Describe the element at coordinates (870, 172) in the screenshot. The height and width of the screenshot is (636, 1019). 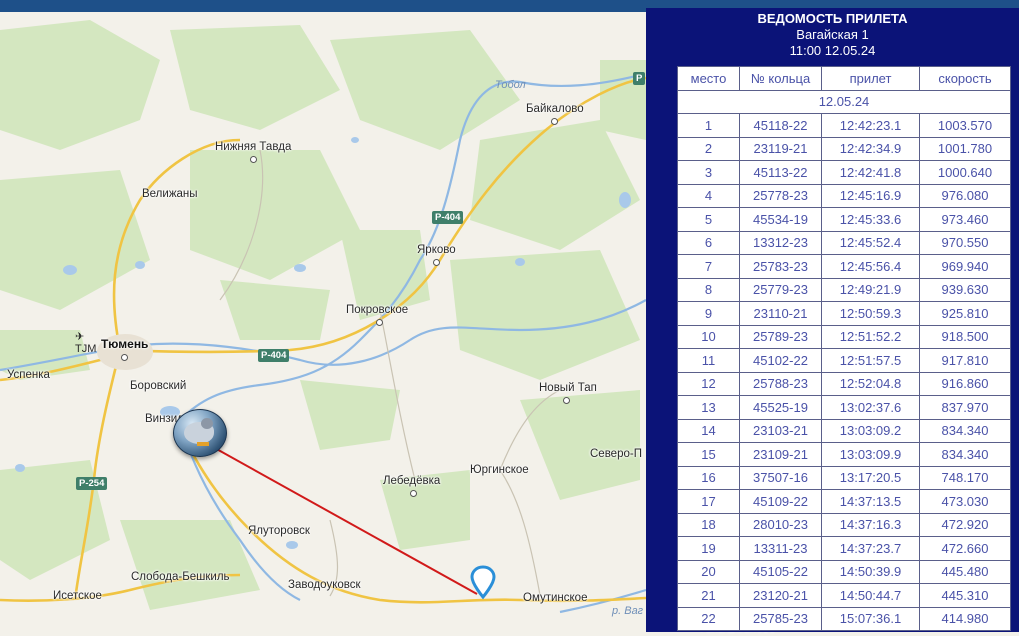
I see `arrival-time-cell: 12:42:41.8` at that location.